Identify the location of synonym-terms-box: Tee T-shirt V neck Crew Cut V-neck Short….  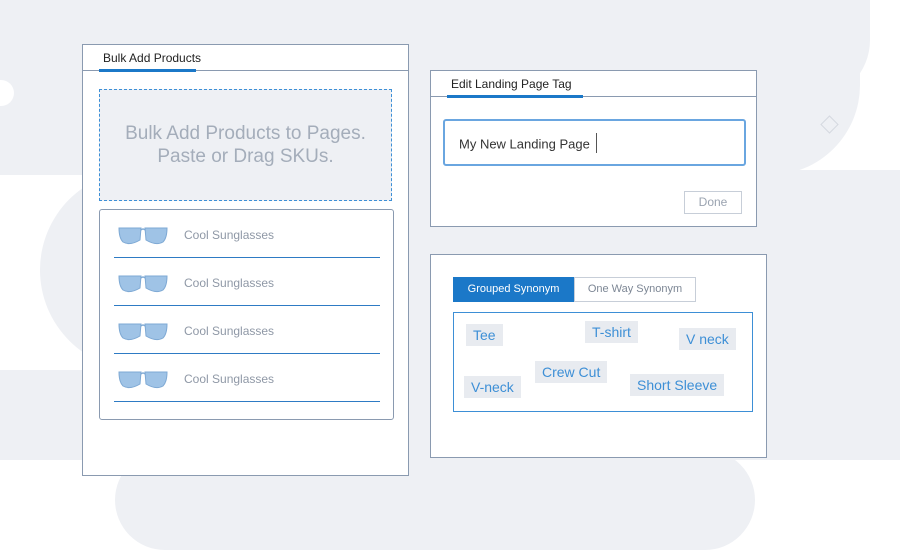
(603, 362).